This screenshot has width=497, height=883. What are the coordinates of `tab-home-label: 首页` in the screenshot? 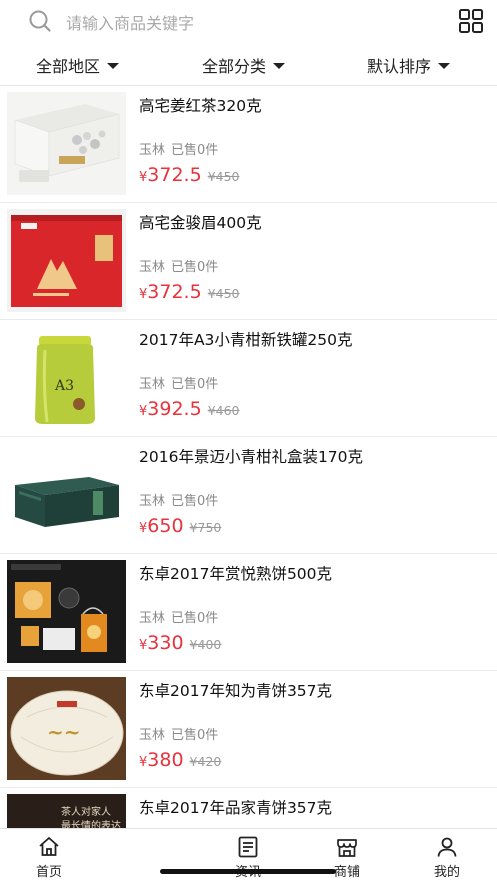 It's located at (48, 872).